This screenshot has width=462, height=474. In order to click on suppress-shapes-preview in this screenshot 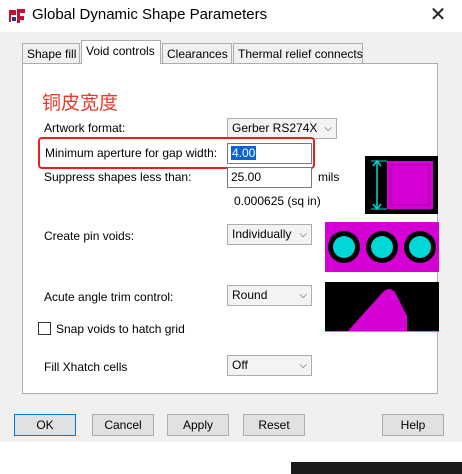, I will do `click(401, 185)`.